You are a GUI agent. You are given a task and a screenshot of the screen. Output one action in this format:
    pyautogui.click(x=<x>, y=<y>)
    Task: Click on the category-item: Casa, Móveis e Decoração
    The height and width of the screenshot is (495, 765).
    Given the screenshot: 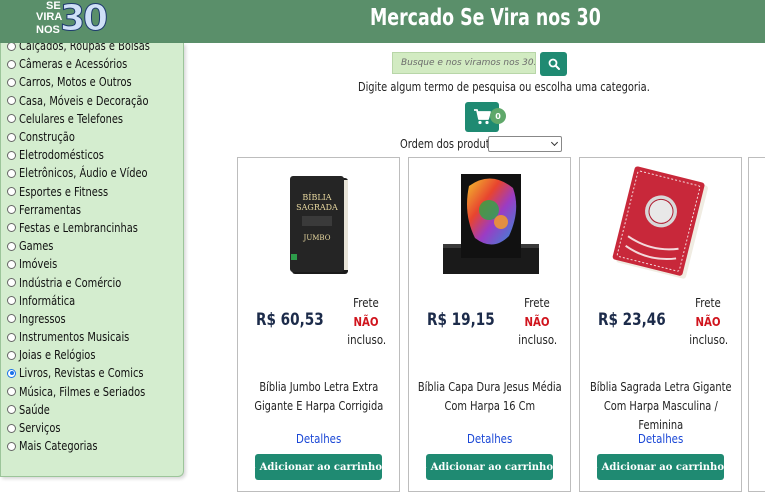 What is the action you would take?
    pyautogui.click(x=93, y=101)
    